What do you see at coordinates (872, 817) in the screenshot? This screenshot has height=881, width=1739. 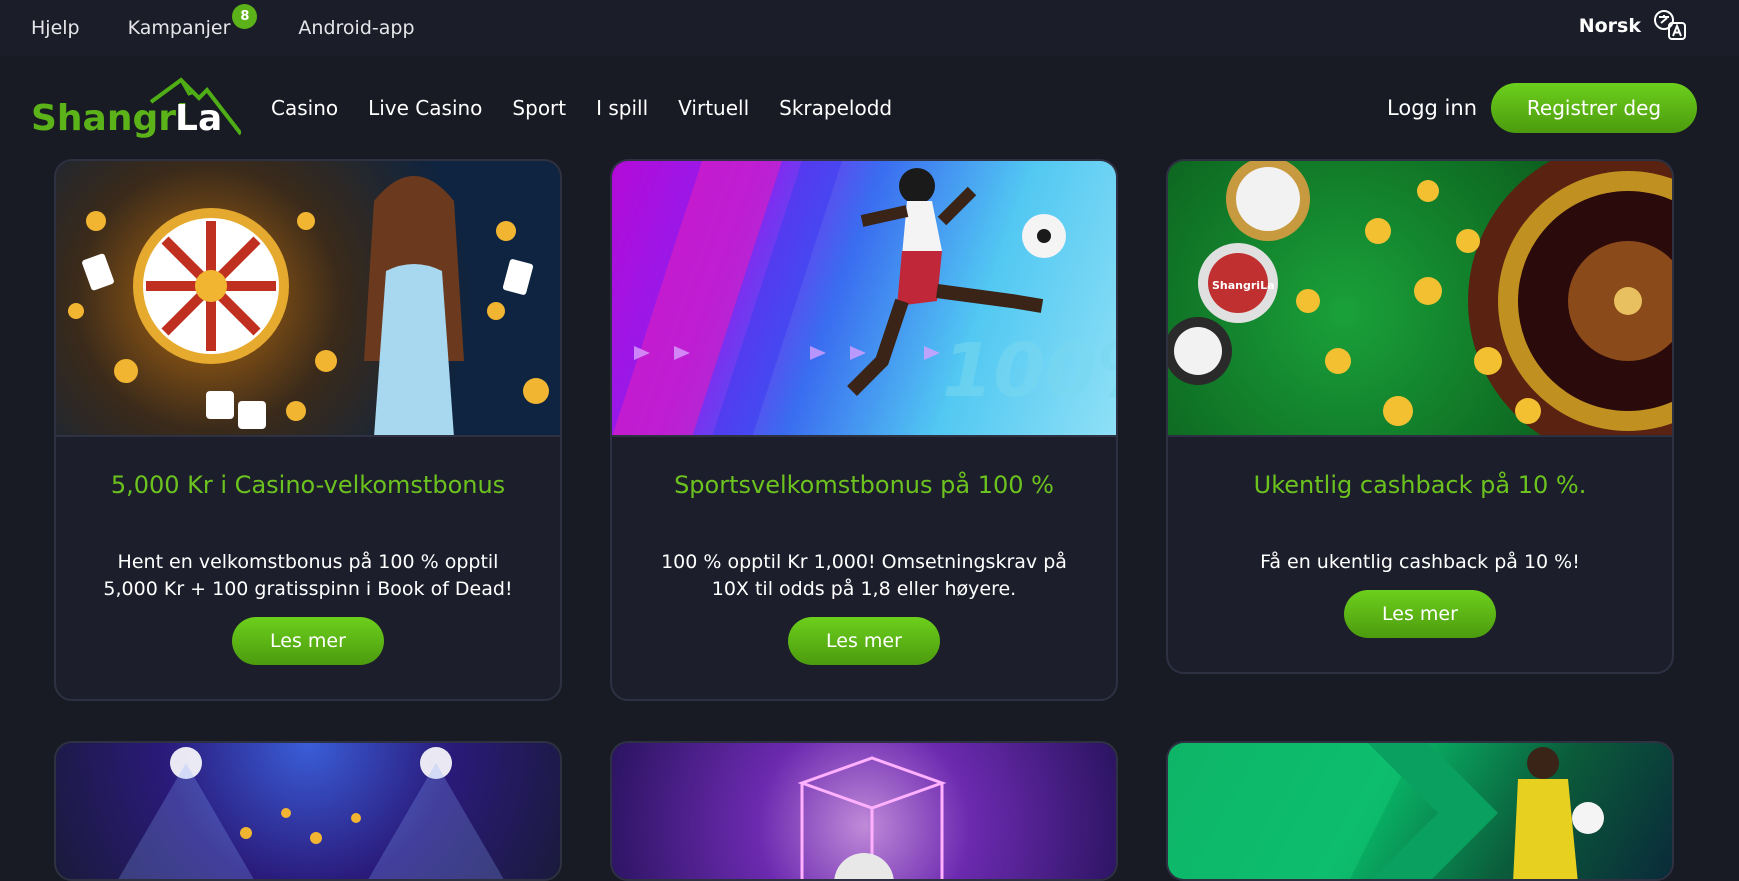 I see `neon-cube-artwork` at bounding box center [872, 817].